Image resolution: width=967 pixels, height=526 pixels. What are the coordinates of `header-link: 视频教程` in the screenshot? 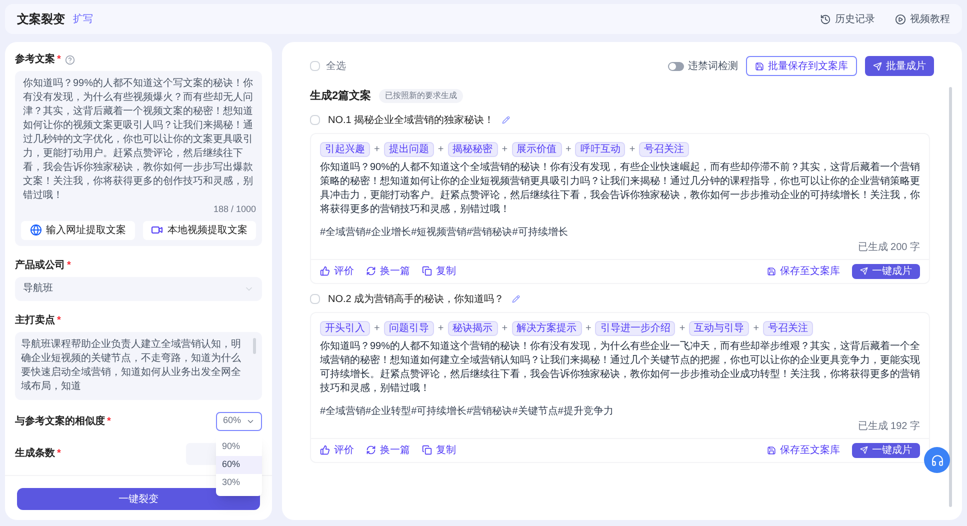 It's located at (922, 19).